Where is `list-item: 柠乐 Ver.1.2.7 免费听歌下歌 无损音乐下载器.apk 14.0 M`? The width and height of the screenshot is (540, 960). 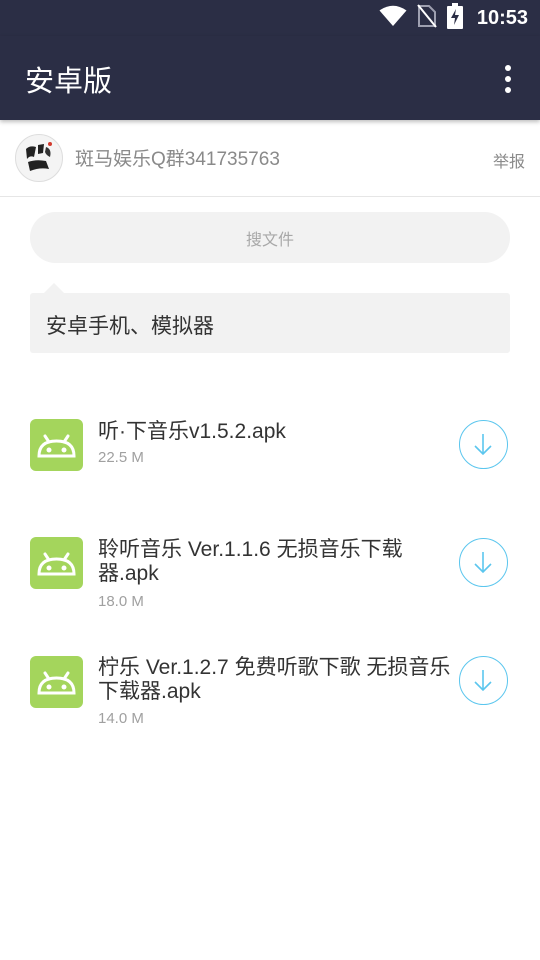
list-item: 柠乐 Ver.1.2.7 免费听歌下歌 无损音乐下载器.apk 14.0 M is located at coordinates (270, 693).